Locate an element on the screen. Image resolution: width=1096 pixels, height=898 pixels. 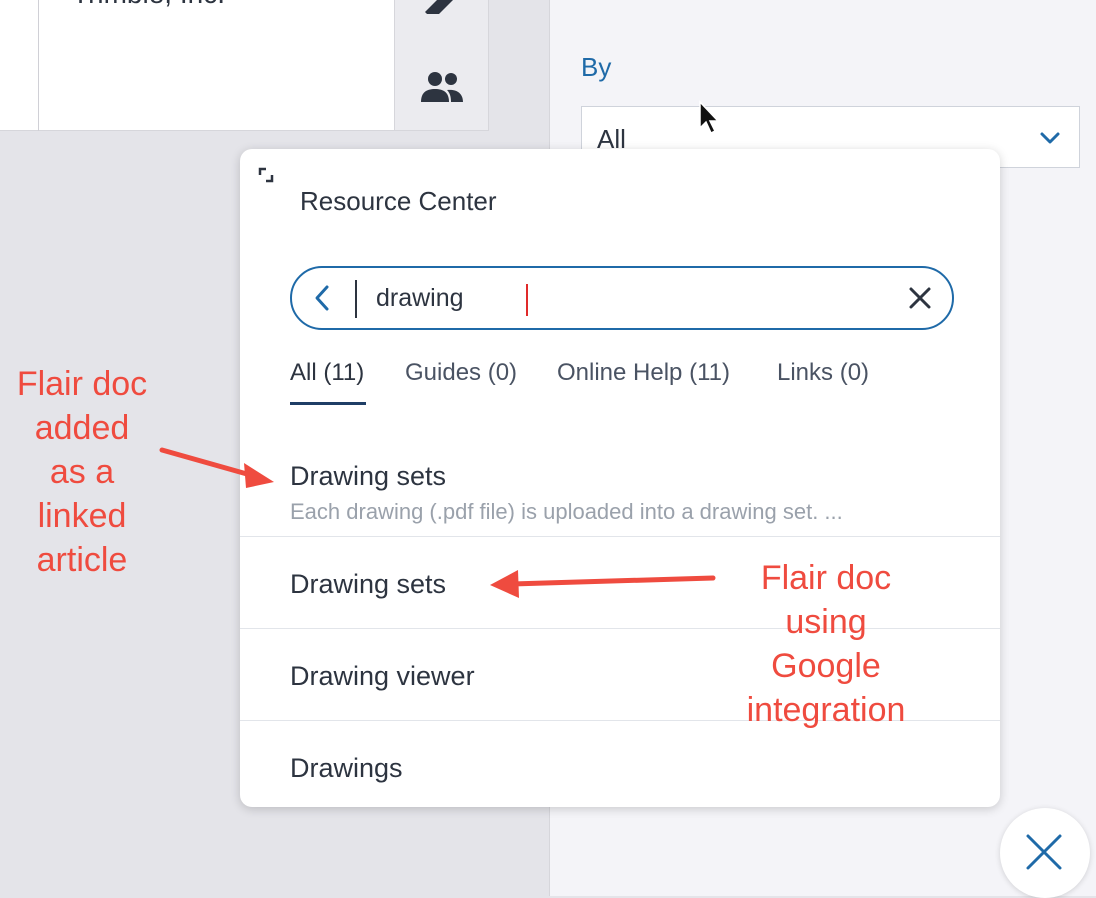
annotation-line: as a is located at coordinates (82, 472).